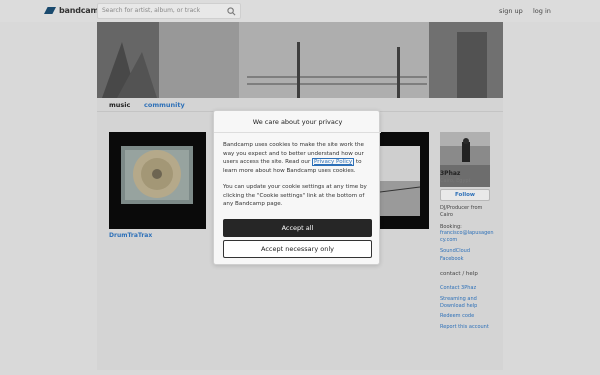 Image resolution: width=600 pixels, height=375 pixels. Describe the element at coordinates (297, 228) in the screenshot. I see `accept-all-button: Accept all` at that location.